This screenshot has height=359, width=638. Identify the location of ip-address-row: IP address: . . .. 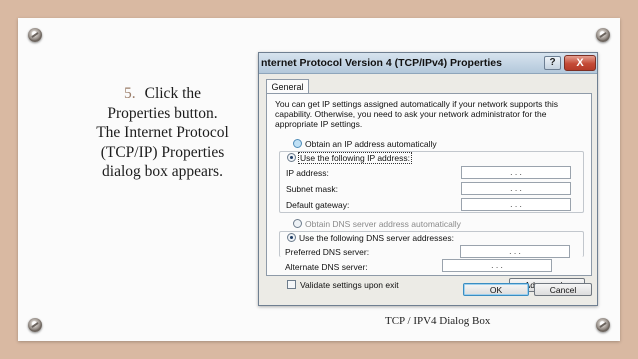
(433, 173).